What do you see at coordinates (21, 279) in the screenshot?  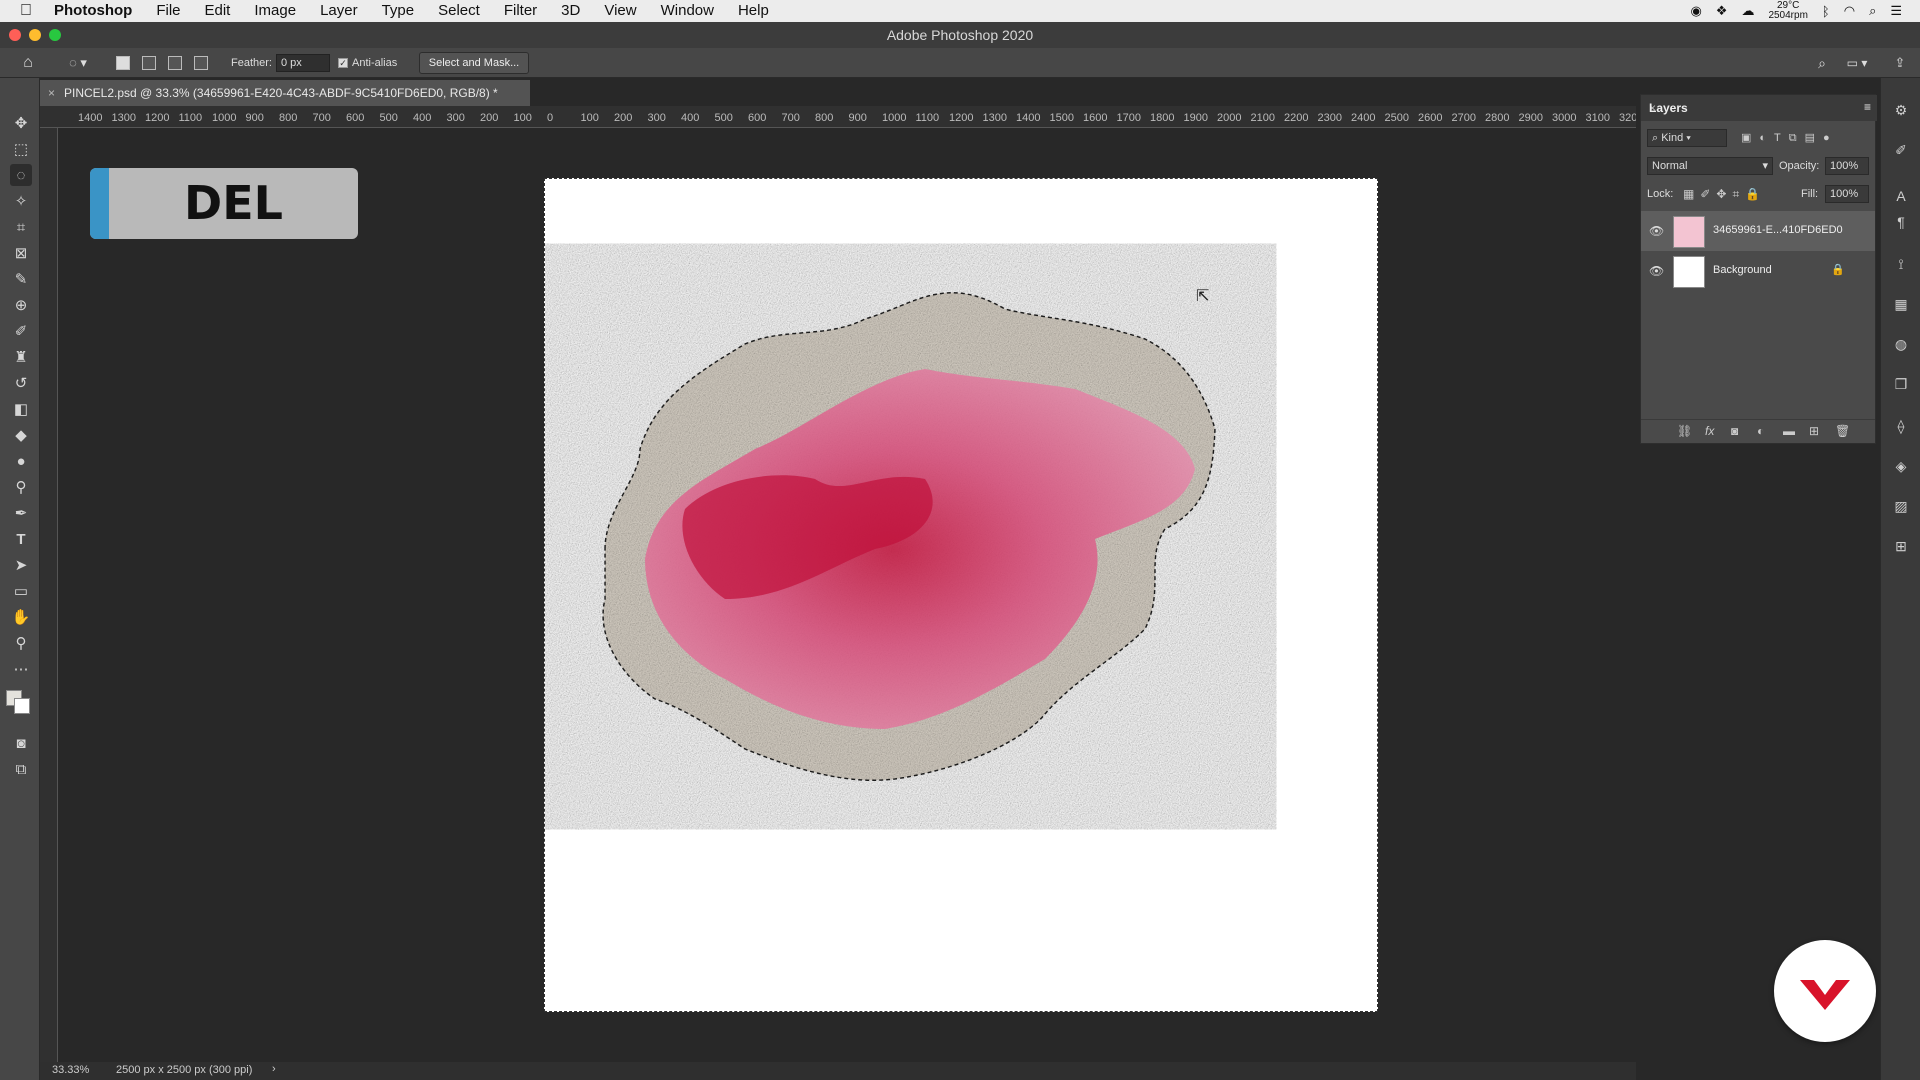 I see `eyedropper-tool-icon: ✎` at bounding box center [21, 279].